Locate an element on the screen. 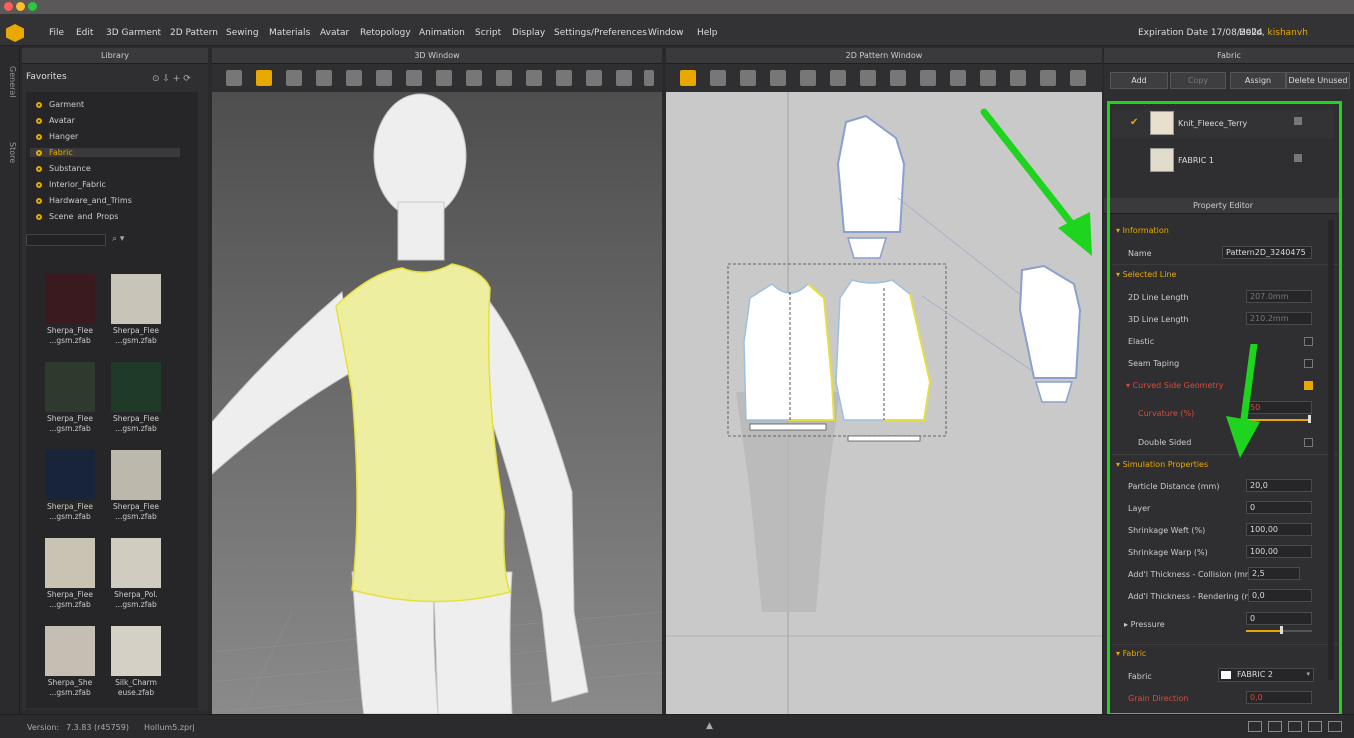 This screenshot has height=738, width=1354. favorite-label: Hanger is located at coordinates (64, 136).